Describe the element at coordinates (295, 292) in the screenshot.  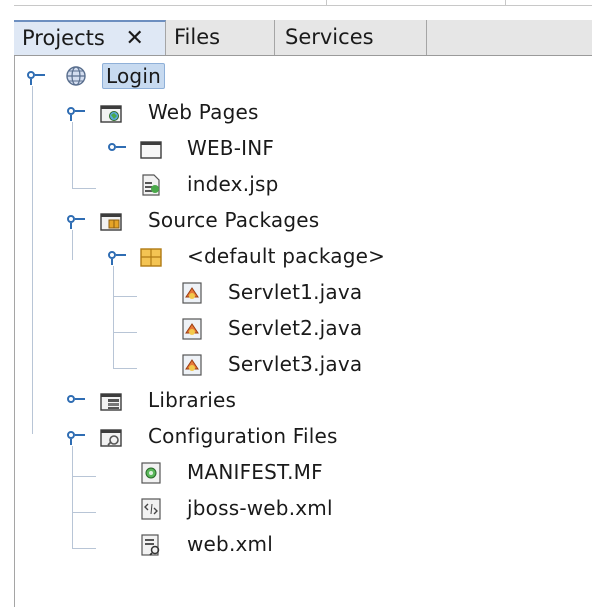
I see `tree-node-label: Servlet1.java` at that location.